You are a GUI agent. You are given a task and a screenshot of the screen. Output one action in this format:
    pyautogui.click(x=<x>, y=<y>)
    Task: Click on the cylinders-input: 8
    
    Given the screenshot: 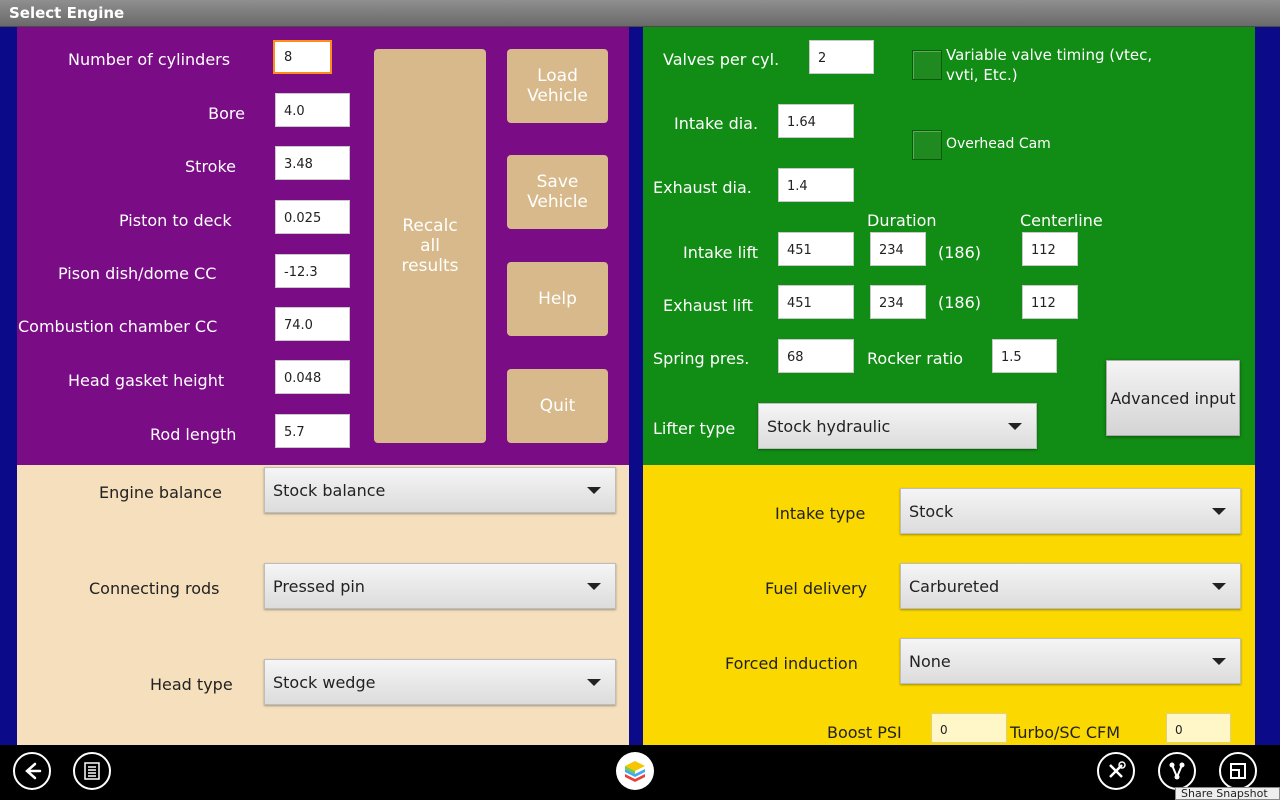 What is the action you would take?
    pyautogui.click(x=302, y=57)
    